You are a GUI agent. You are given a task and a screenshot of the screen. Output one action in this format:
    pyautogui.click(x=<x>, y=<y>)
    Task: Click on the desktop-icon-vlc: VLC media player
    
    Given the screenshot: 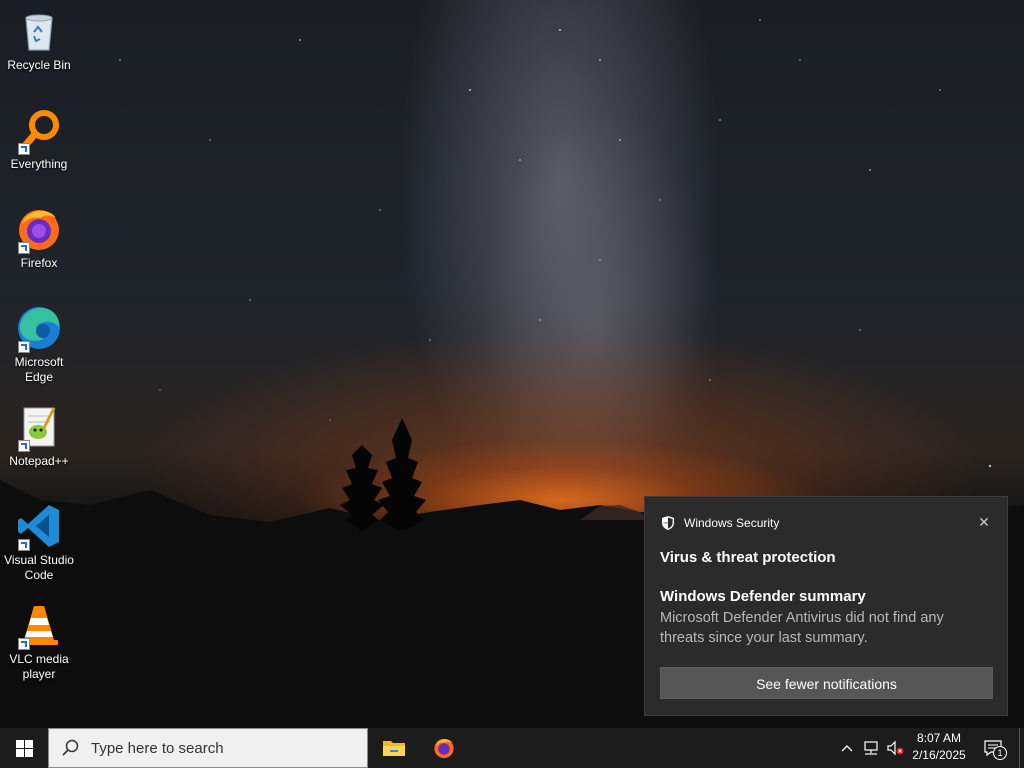 What is the action you would take?
    pyautogui.click(x=39, y=638)
    